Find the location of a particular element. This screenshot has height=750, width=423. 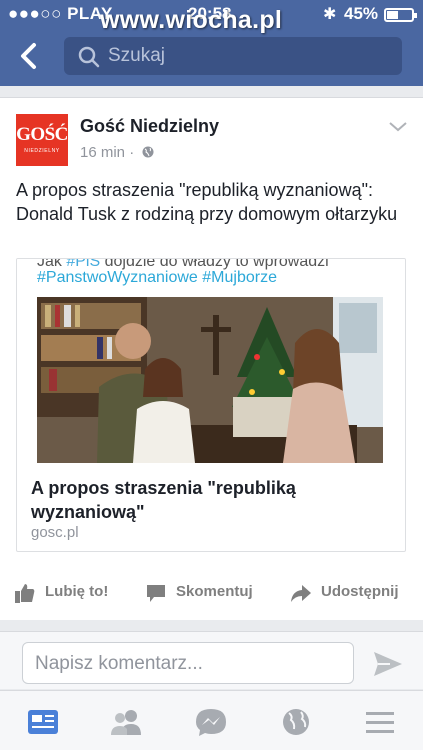

logo-text: GOŚĆ is located at coordinates (42, 134).